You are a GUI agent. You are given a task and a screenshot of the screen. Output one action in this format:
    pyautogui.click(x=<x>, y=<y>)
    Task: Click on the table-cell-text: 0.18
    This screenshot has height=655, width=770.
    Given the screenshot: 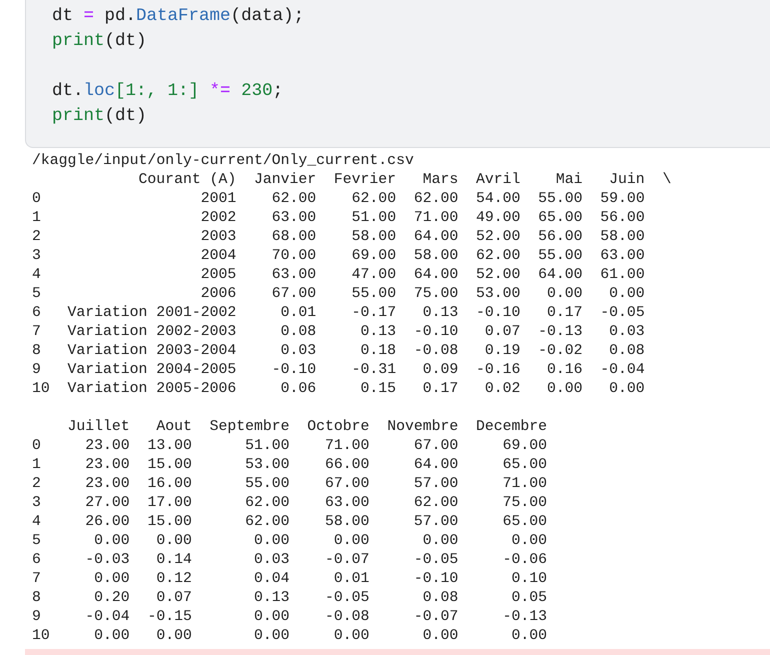 What is the action you would take?
    pyautogui.click(x=378, y=351)
    